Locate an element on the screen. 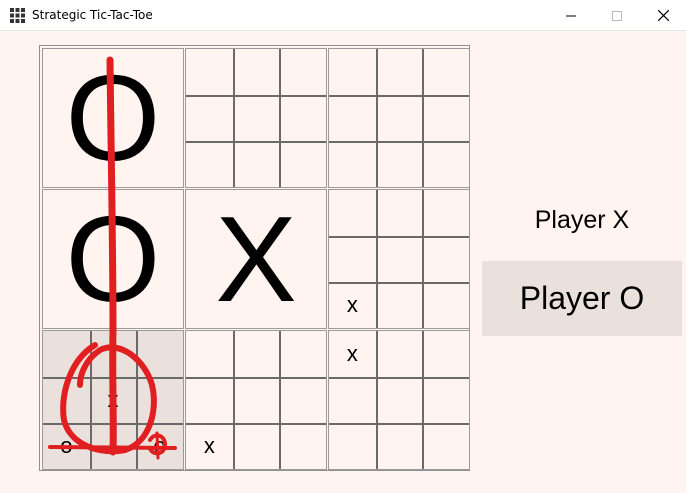 The image size is (686, 493). sub-board-4: O is located at coordinates (113, 259).